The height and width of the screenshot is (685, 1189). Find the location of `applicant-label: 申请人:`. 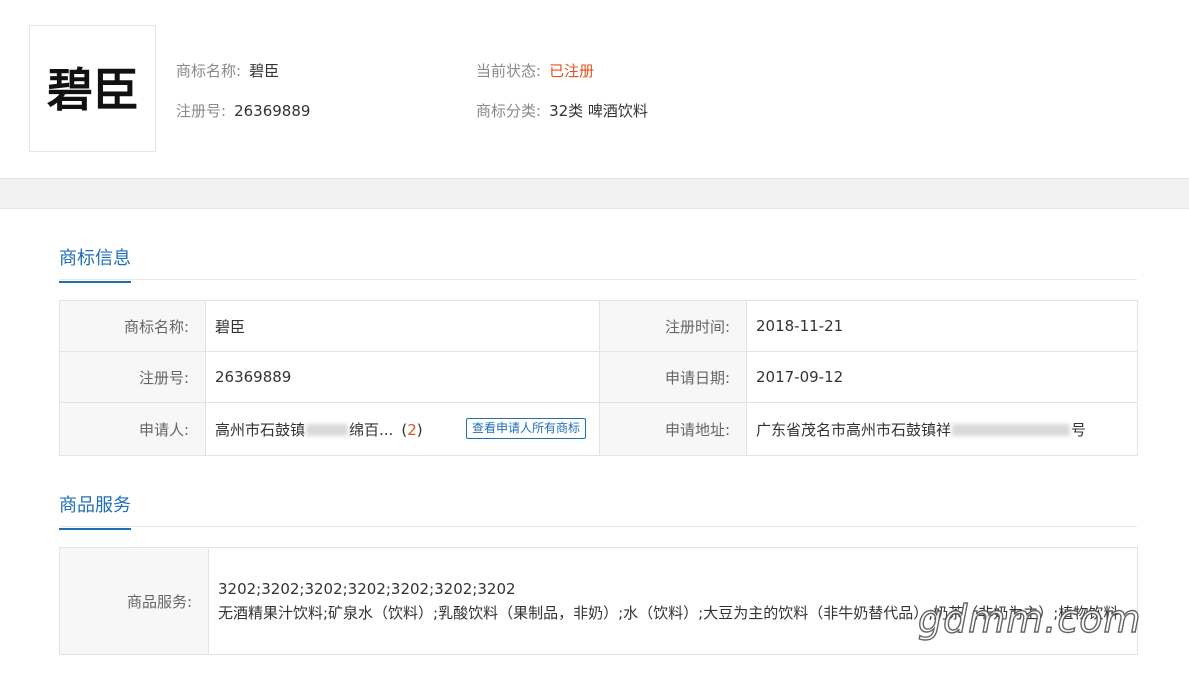

applicant-label: 申请人: is located at coordinates (132, 429).